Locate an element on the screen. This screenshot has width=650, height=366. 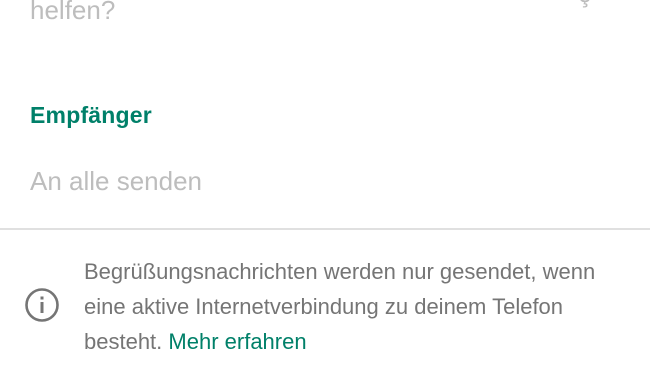
recipients-value: An alle senden is located at coordinates (116, 181).